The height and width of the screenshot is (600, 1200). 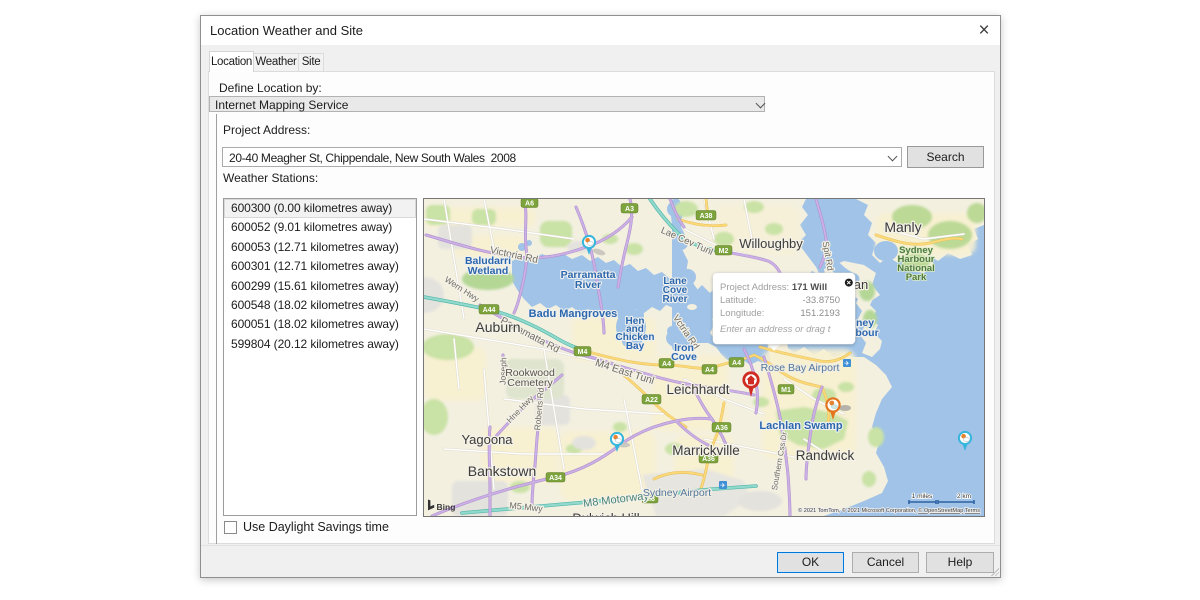 I want to click on svg-text: Park, so click(x=916, y=277).